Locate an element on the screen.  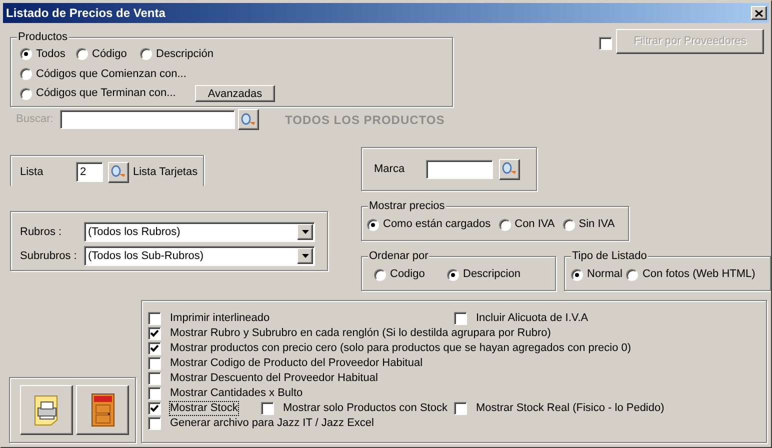
radio-label: Como están cargados is located at coordinates (437, 224).